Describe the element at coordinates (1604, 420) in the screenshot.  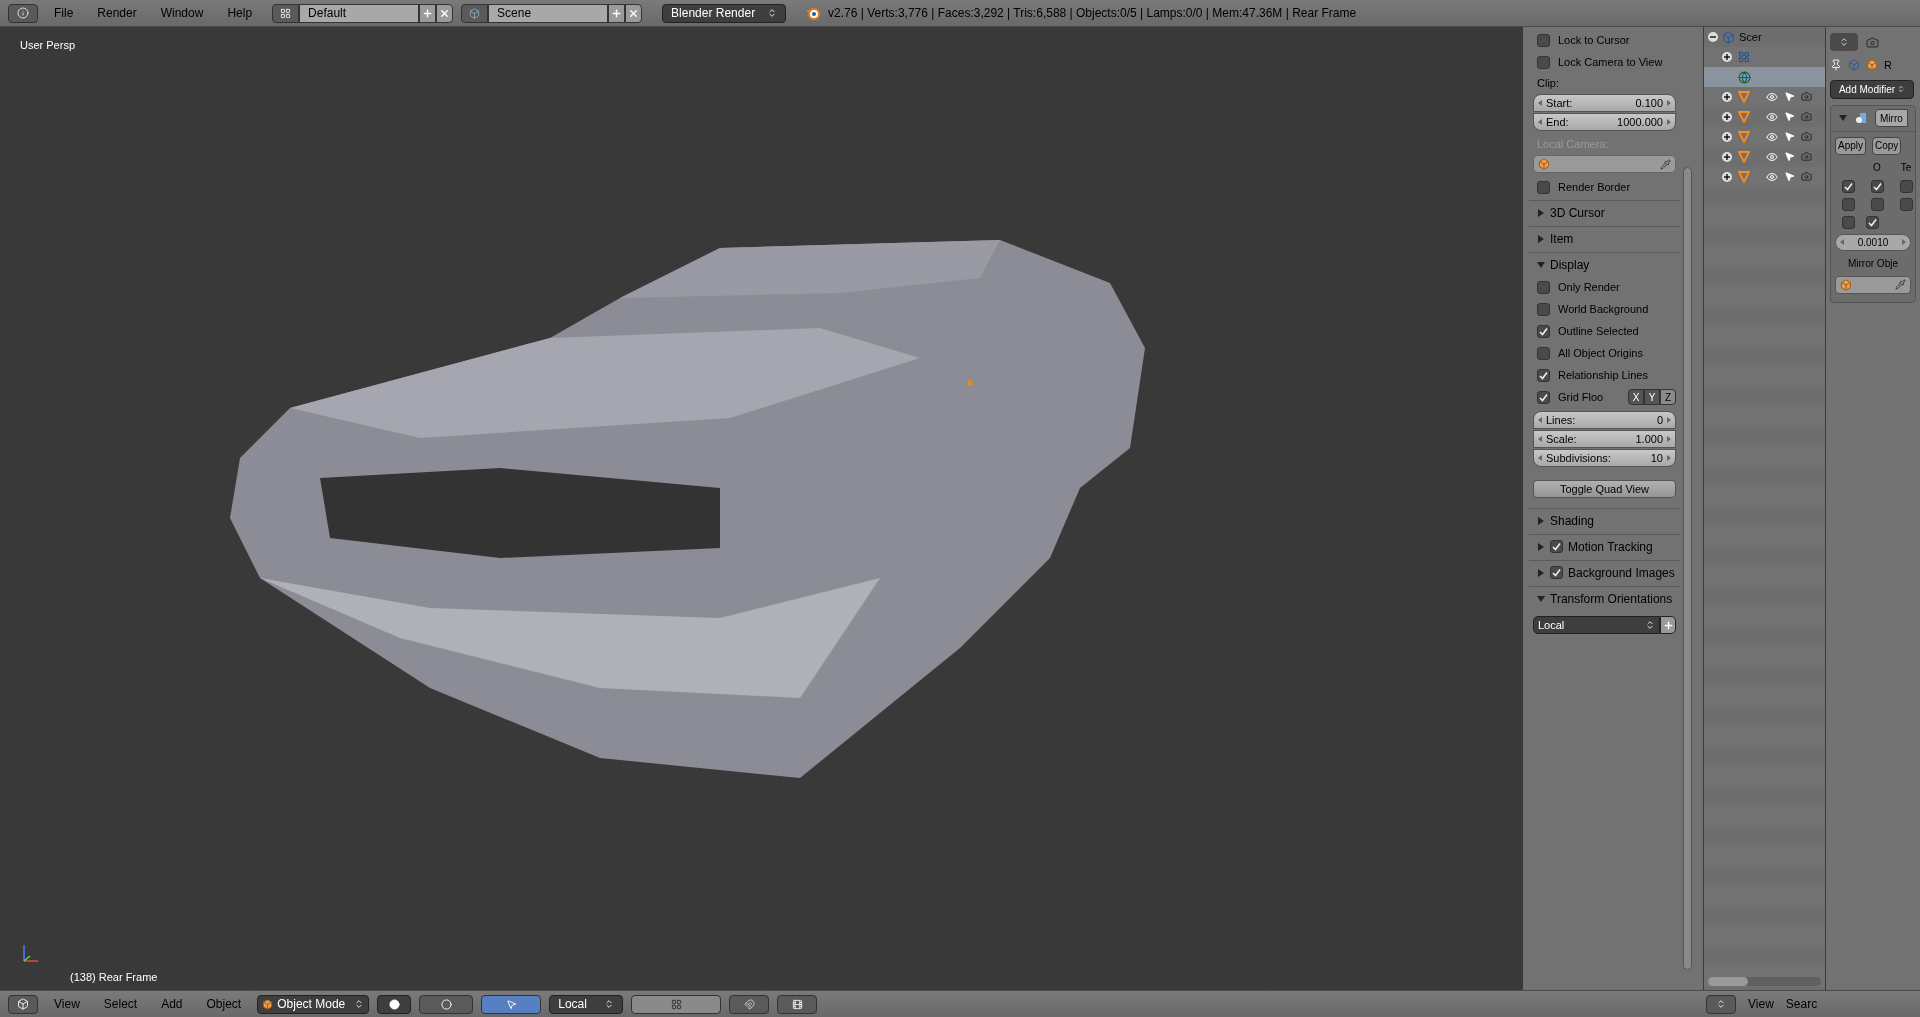
I see `number-field: Lines: 0` at that location.